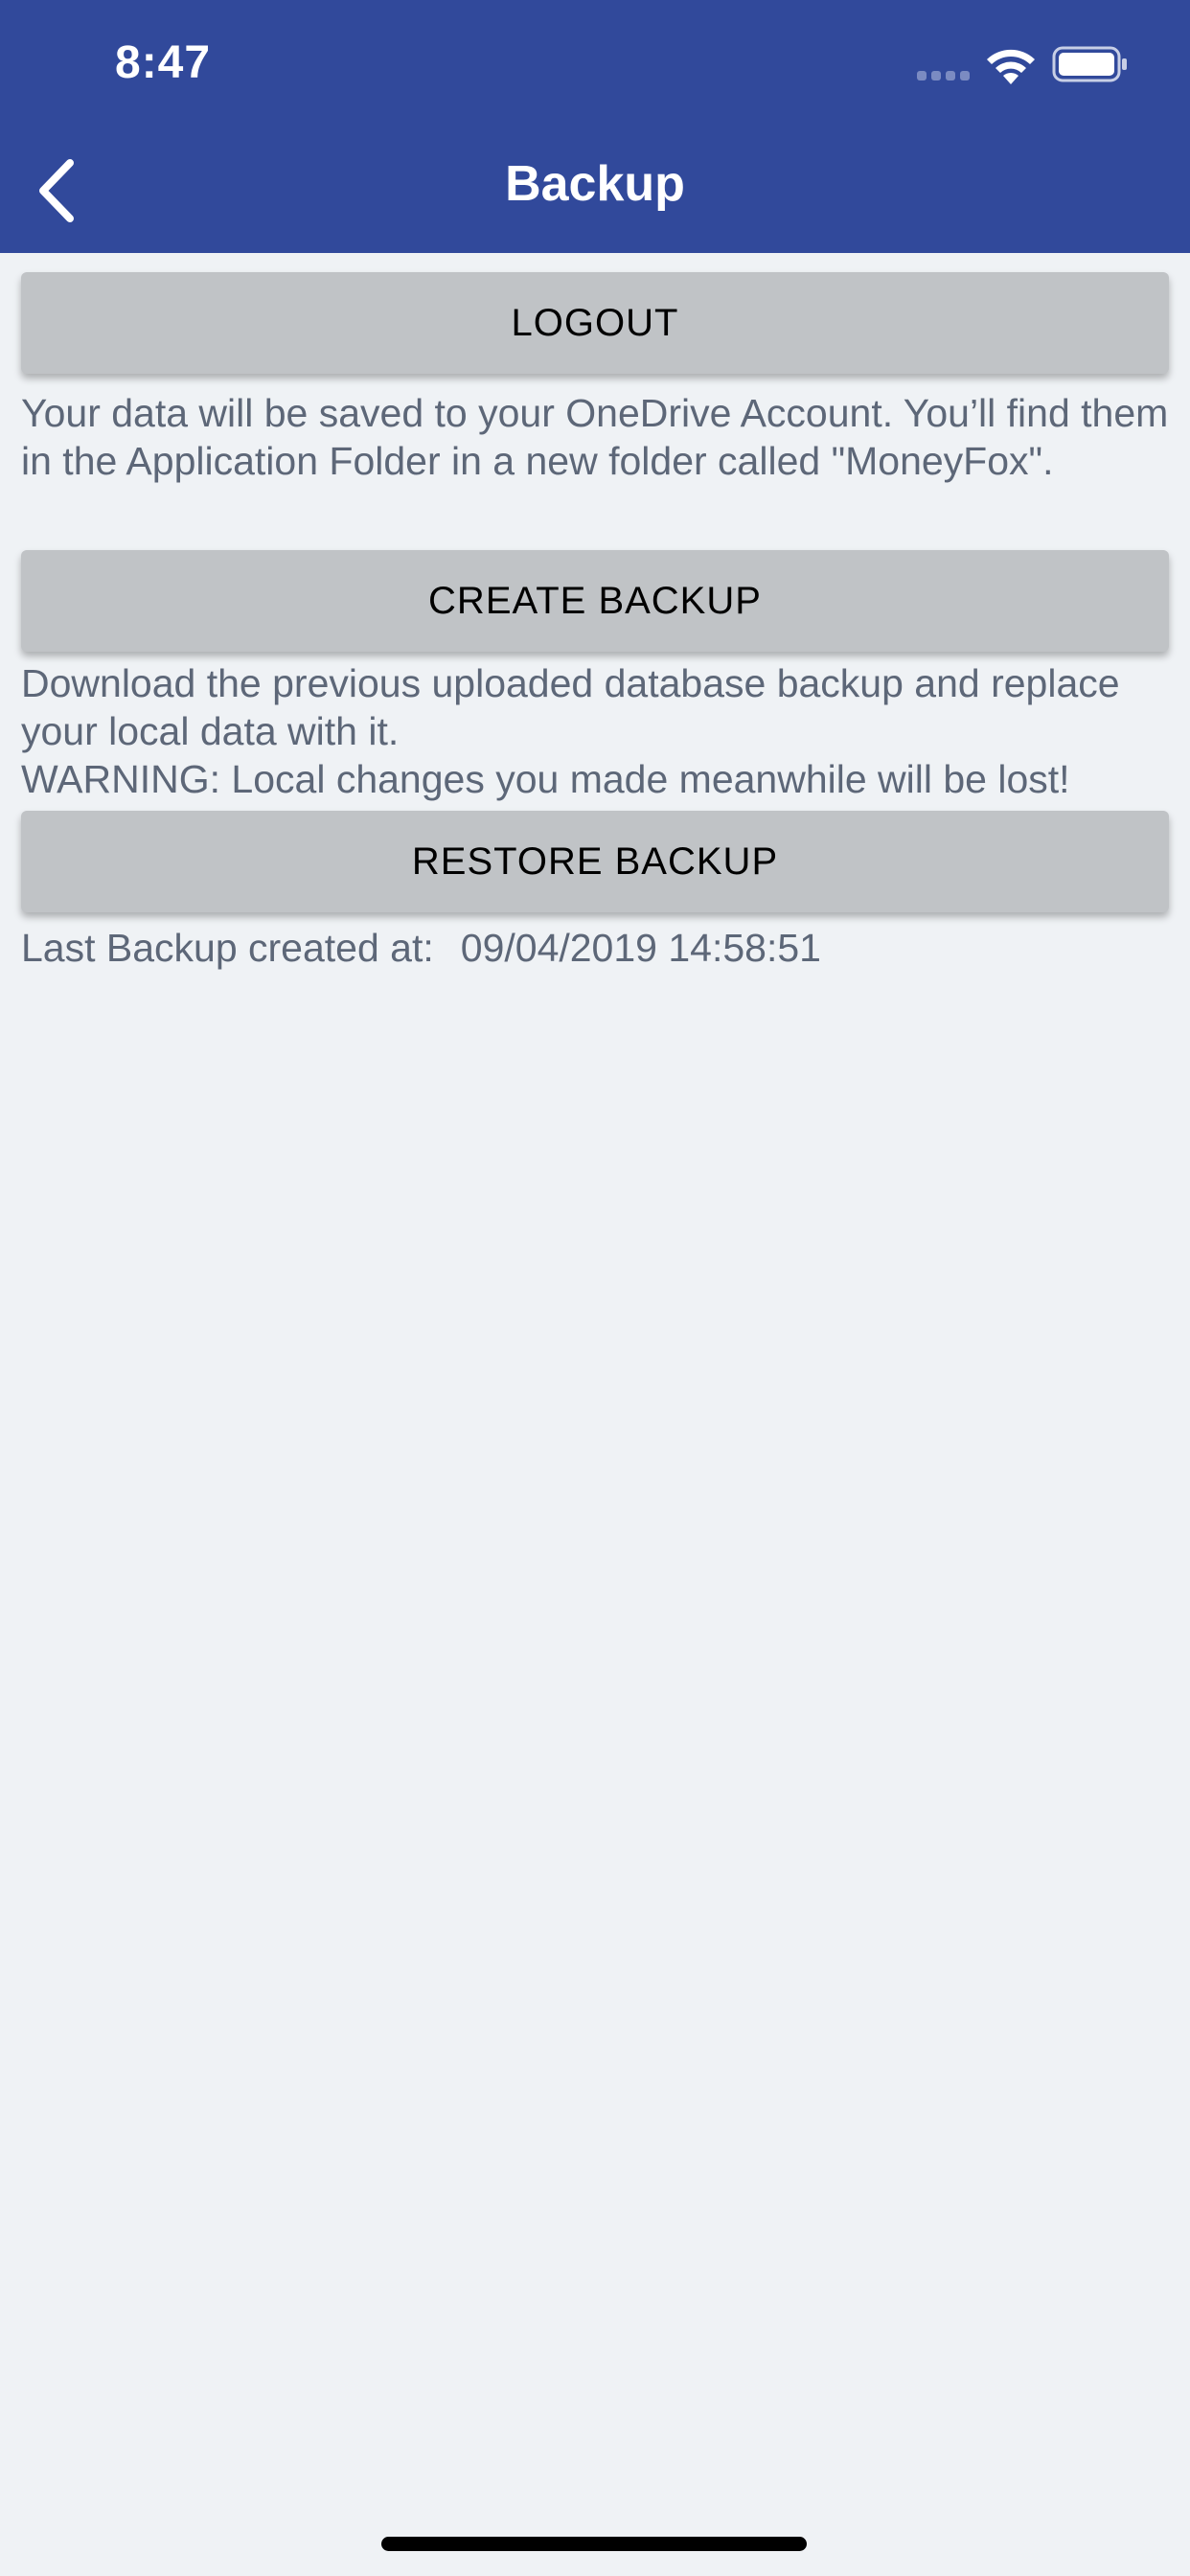 Image resolution: width=1190 pixels, height=2576 pixels. Describe the element at coordinates (640, 948) in the screenshot. I see `last-backup-value: 09/04/2019 14:58:51` at that location.